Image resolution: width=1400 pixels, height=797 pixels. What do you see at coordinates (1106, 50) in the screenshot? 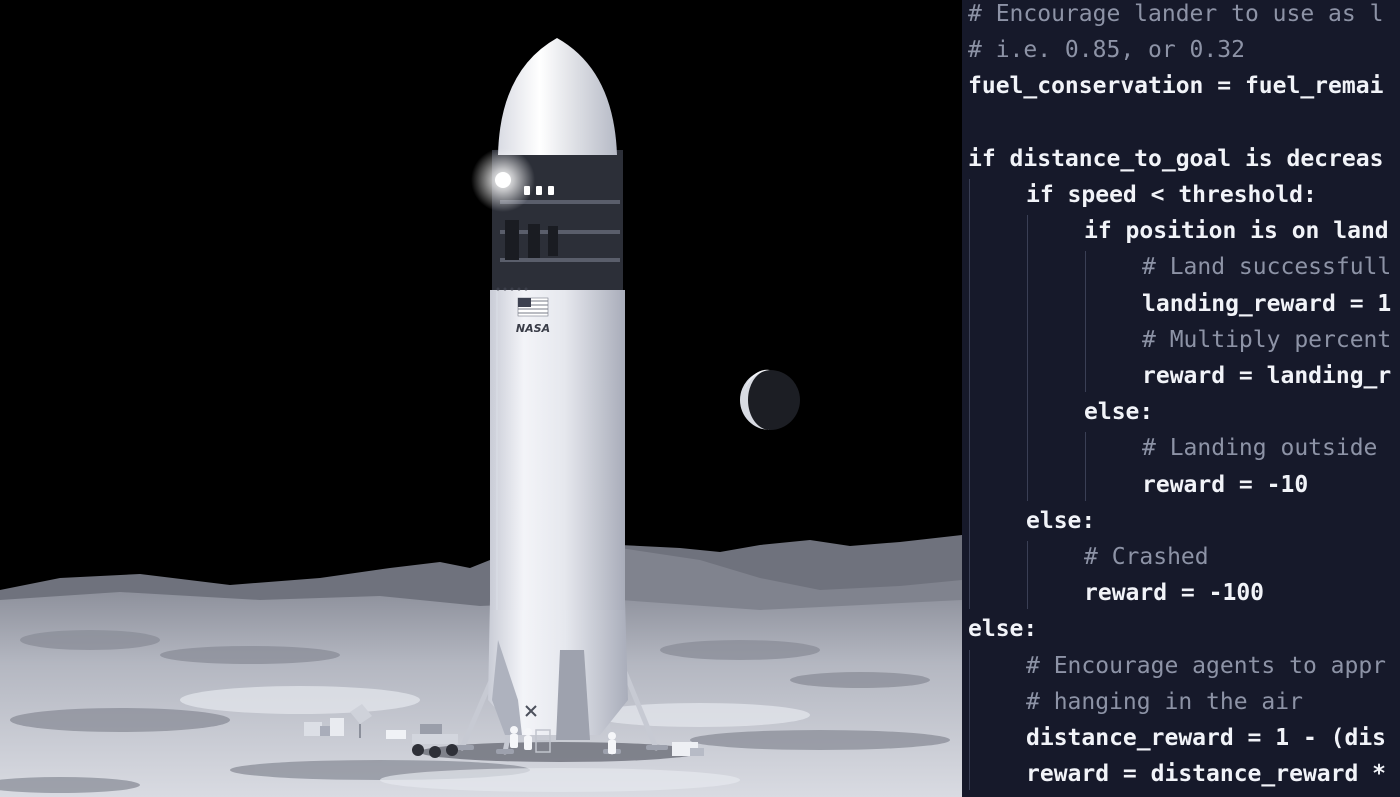
I see `code-comment-line: # i.e. 0.85, or 0.32` at bounding box center [1106, 50].